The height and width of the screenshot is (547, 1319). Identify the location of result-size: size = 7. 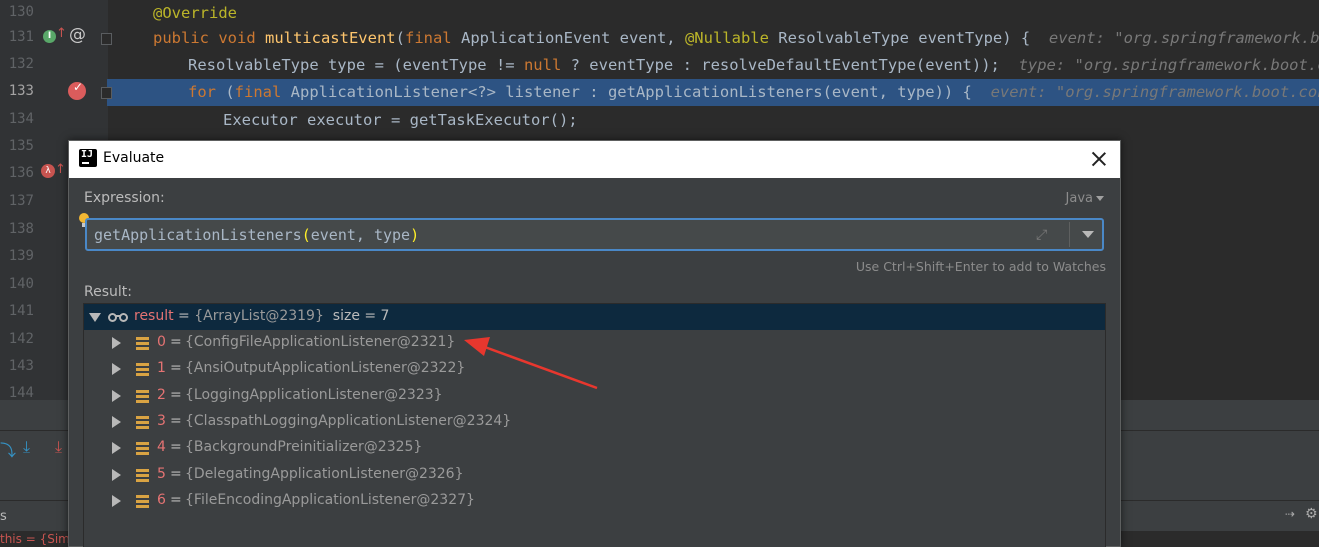
(361, 316).